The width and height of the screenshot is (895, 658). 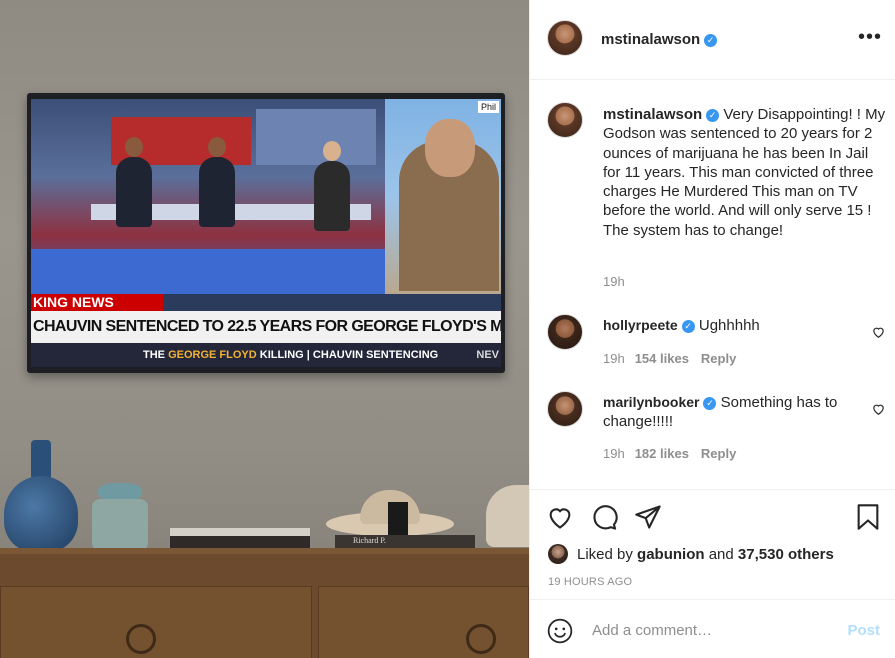 What do you see at coordinates (662, 453) in the screenshot?
I see `comment-likes: 182 likes` at bounding box center [662, 453].